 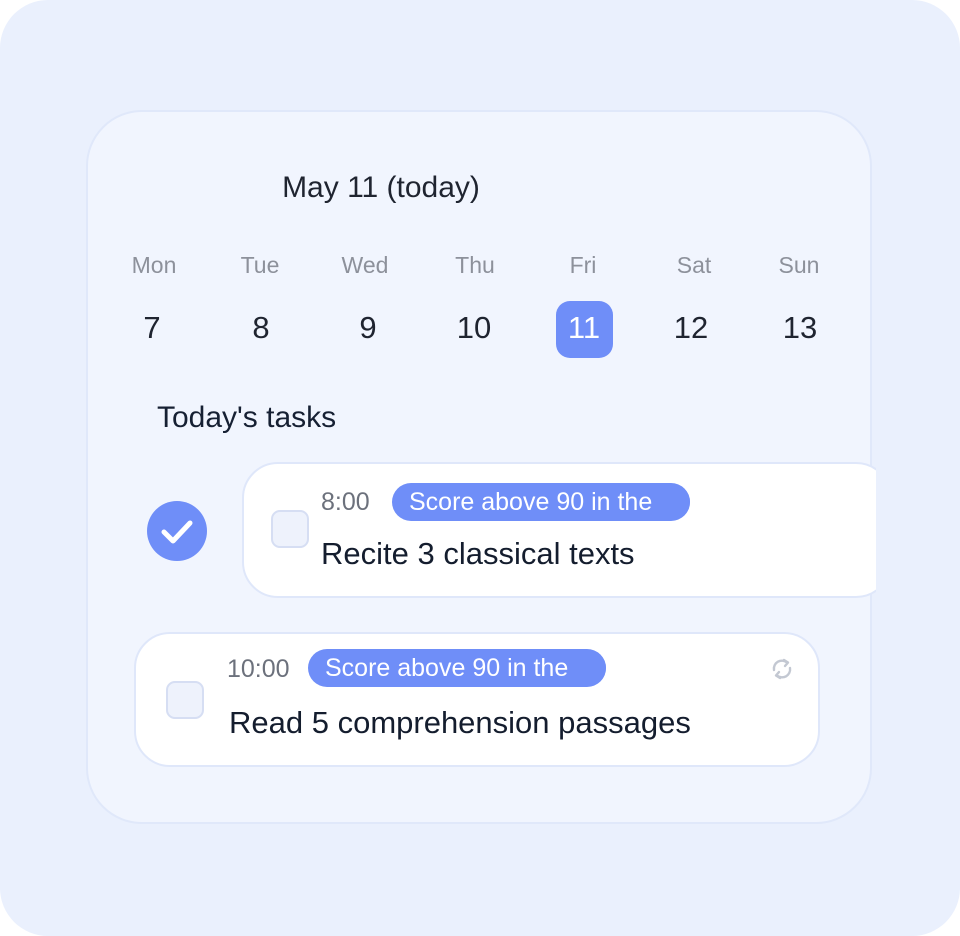 I want to click on task-title: Recite 3 classical texts, so click(x=478, y=553).